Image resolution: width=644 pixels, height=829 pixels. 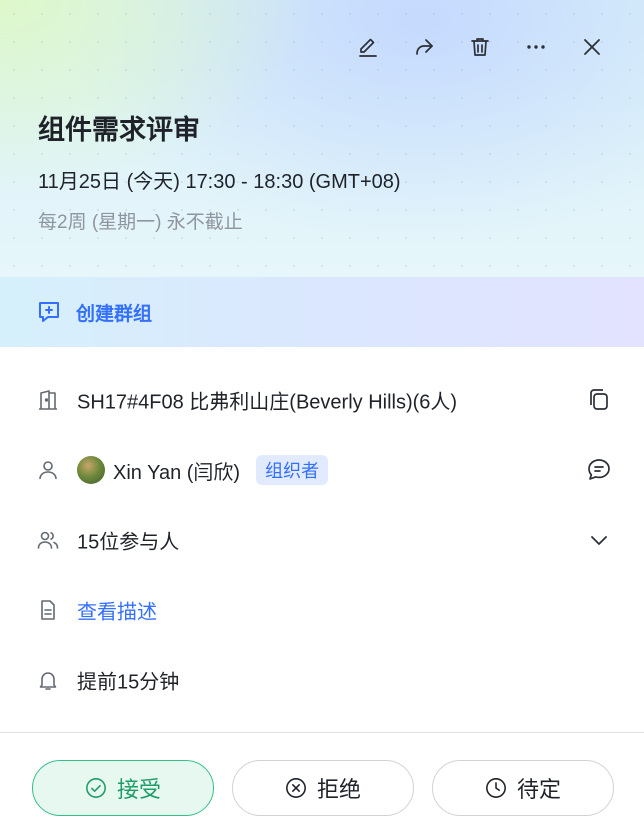 What do you see at coordinates (599, 540) in the screenshot?
I see `chevron-down-icon` at bounding box center [599, 540].